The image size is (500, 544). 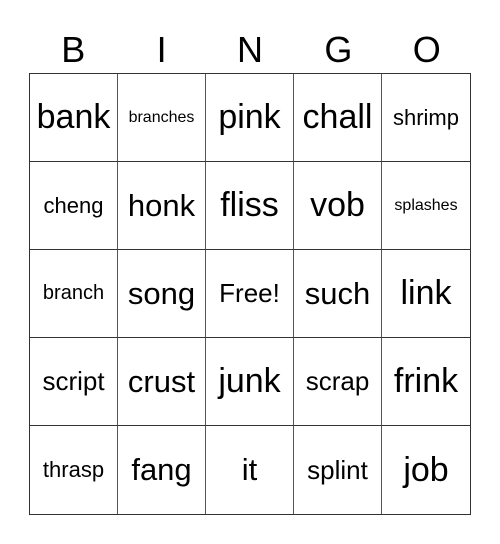 I want to click on bingo-cell: cheng, so click(x=74, y=206).